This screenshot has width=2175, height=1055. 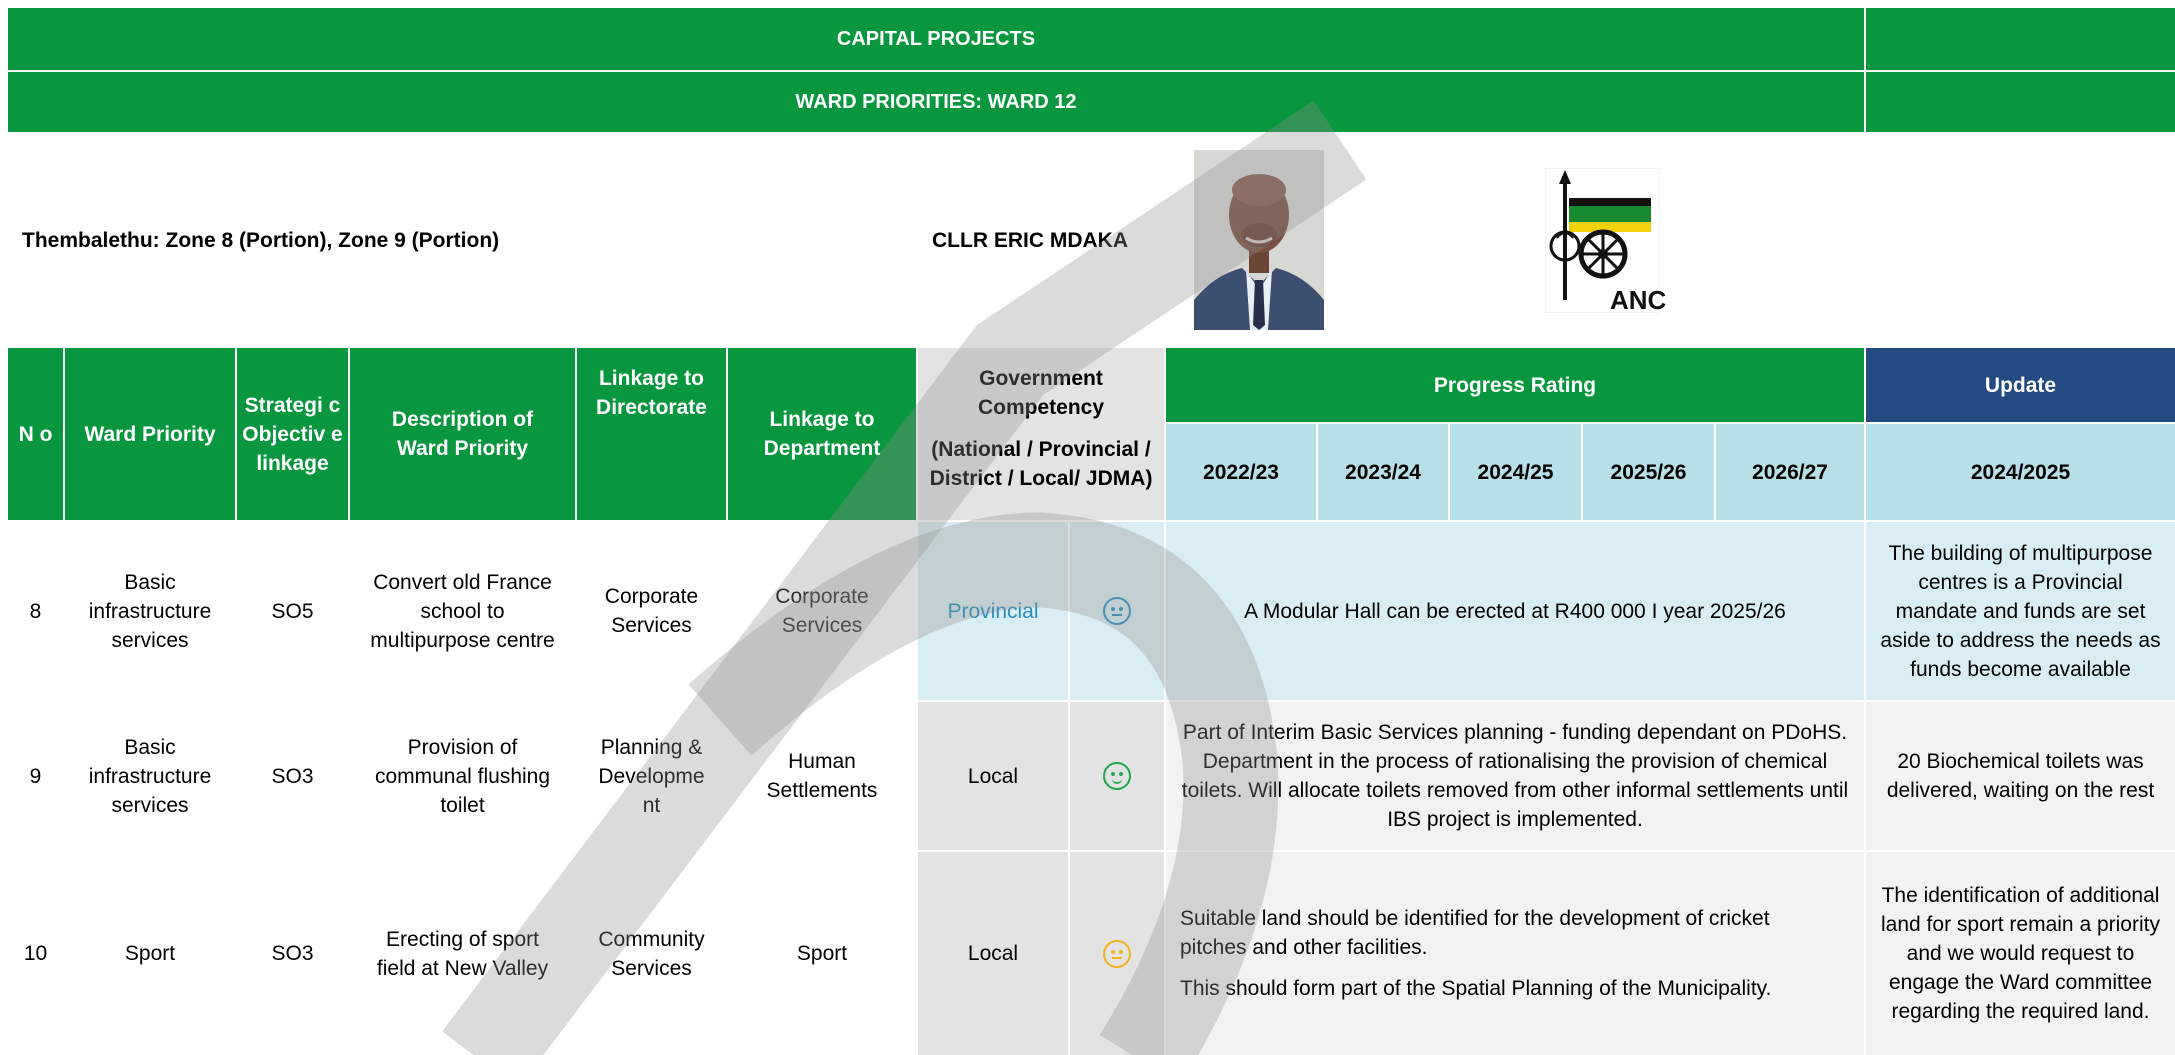 What do you see at coordinates (292, 611) in the screenshot?
I see `row-strategic-objective: SO5` at bounding box center [292, 611].